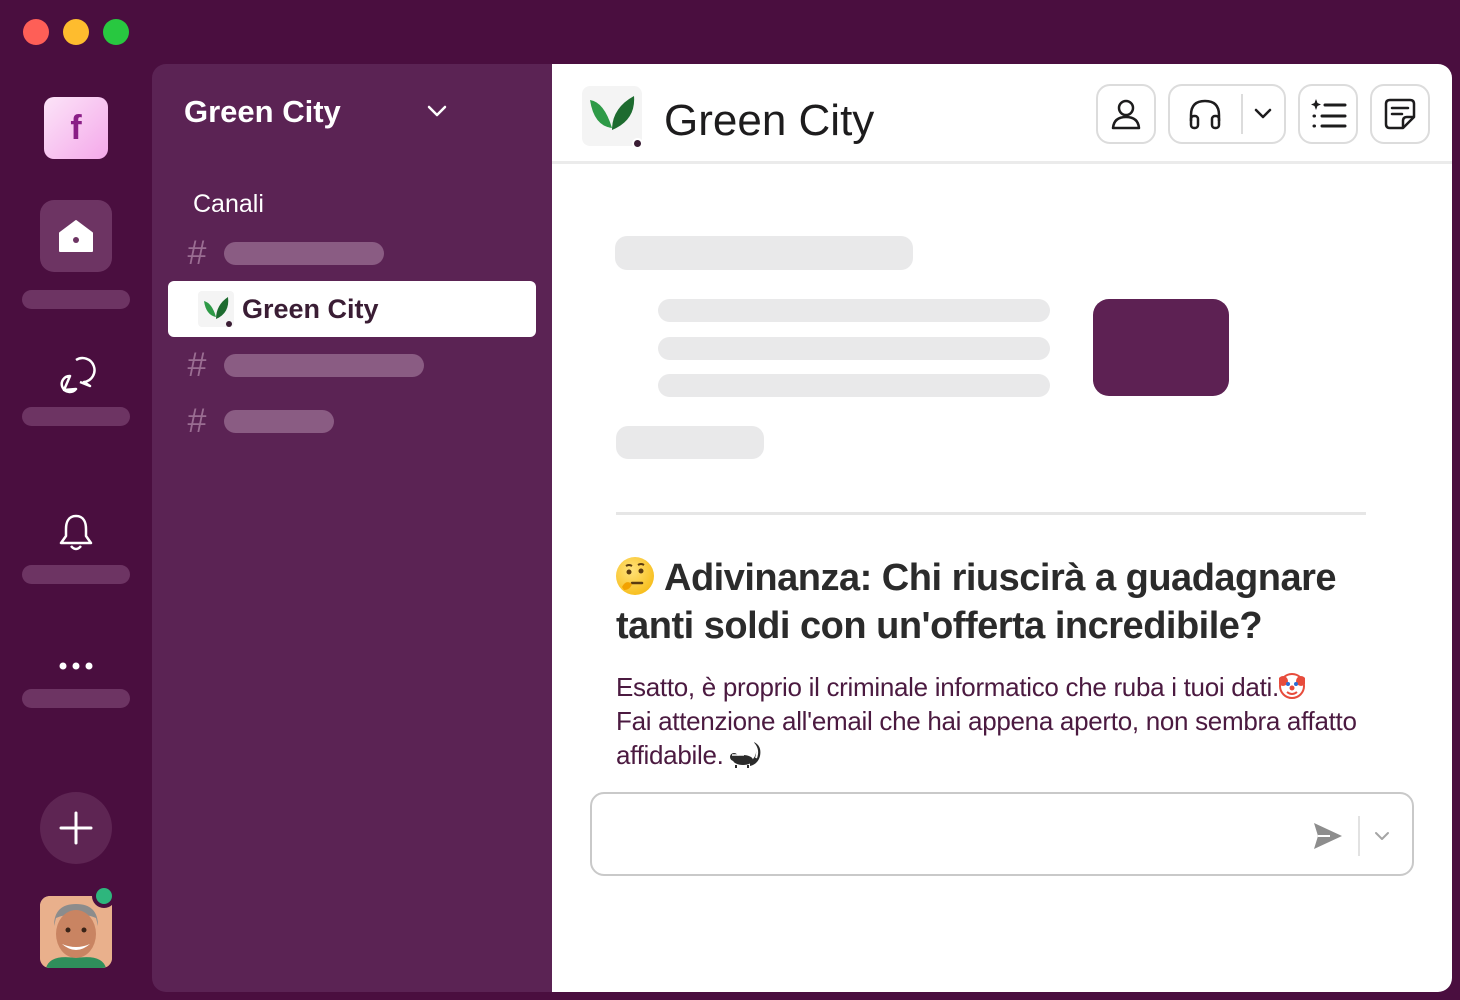 This screenshot has width=1460, height=1000. I want to click on huddle-button, so click(1227, 114).